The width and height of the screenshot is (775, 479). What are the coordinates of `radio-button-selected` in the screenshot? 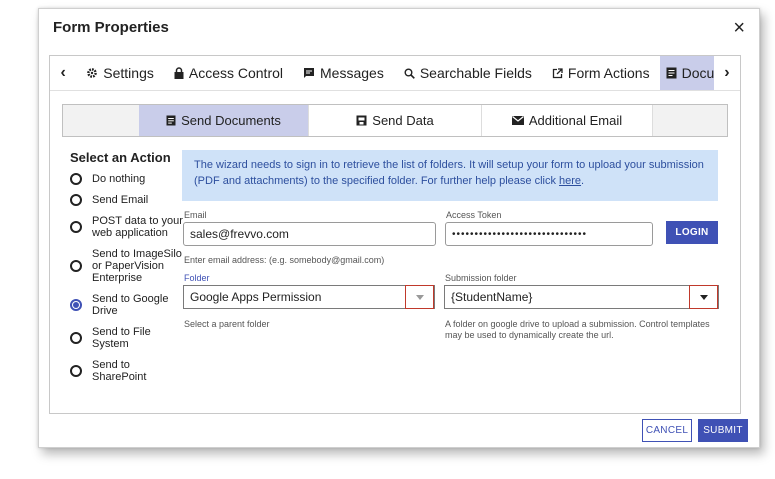 It's located at (76, 305).